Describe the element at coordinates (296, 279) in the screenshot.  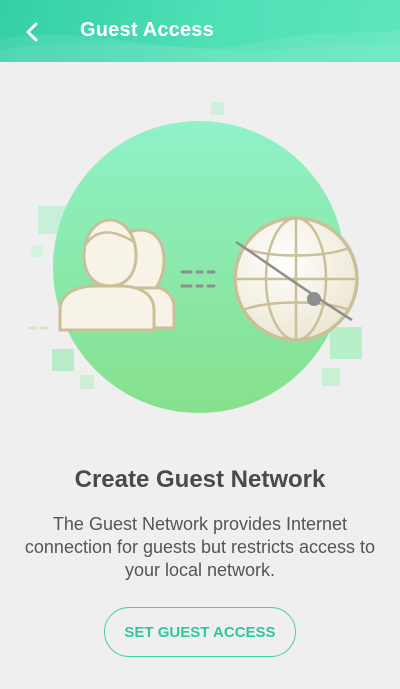
I see `globe-icon` at that location.